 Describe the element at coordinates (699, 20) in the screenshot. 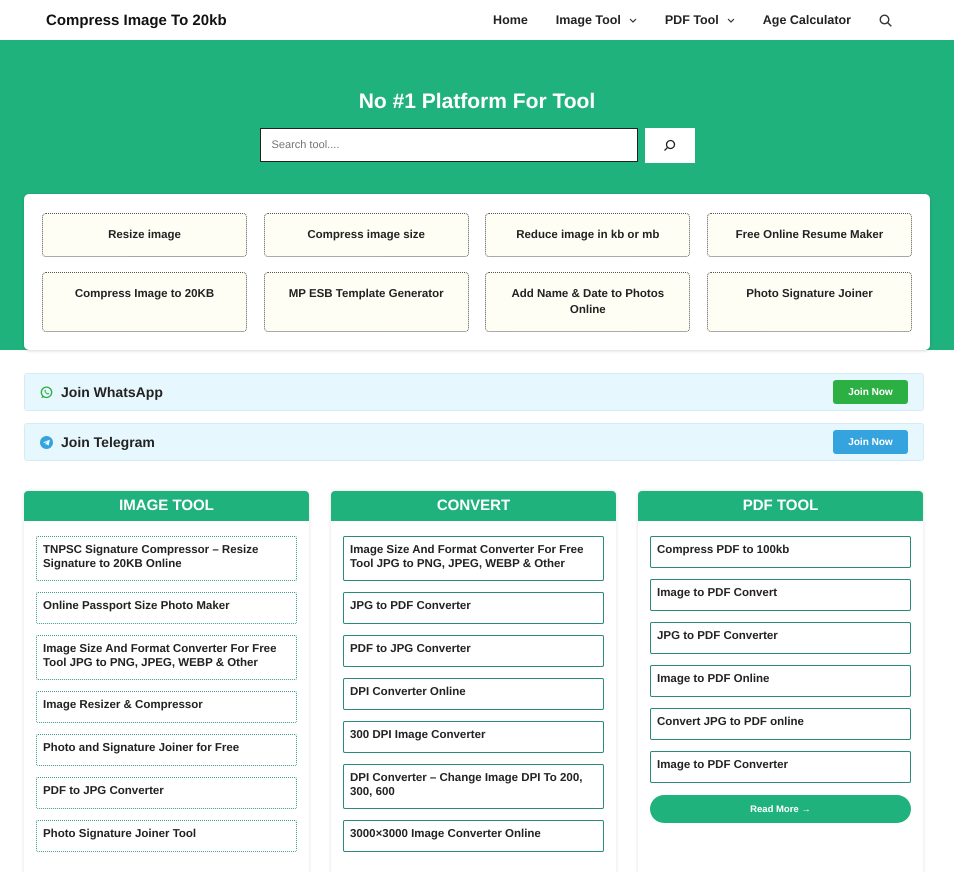

I see `nav-link: PDF Tool` at that location.